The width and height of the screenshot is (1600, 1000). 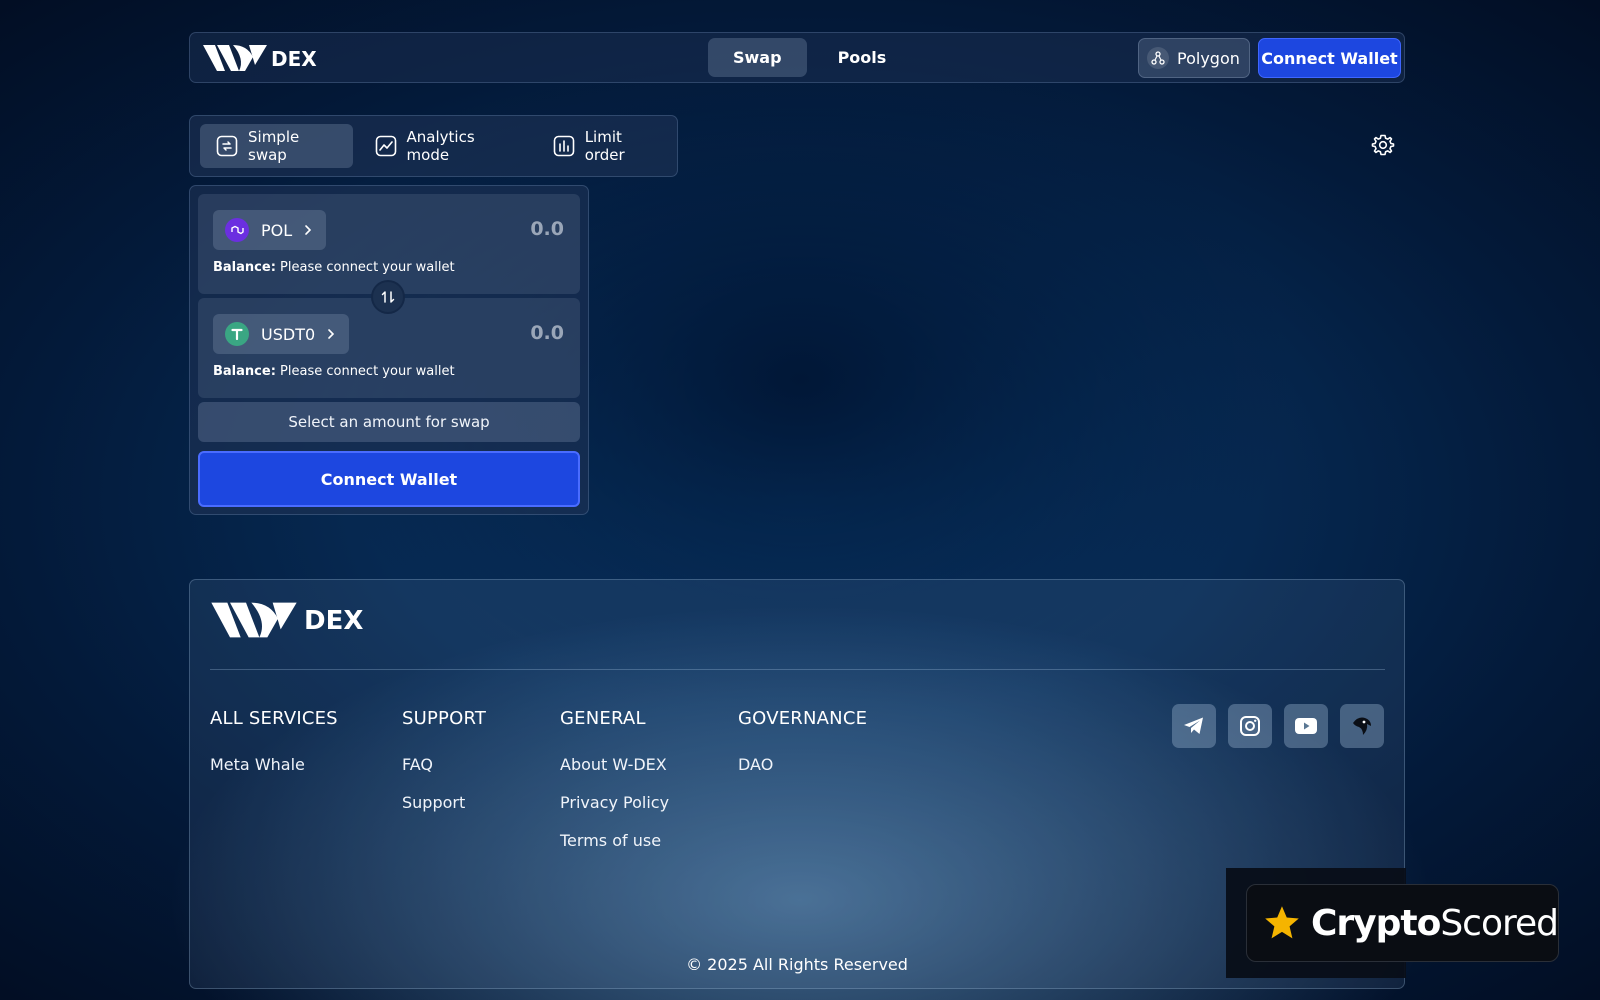 What do you see at coordinates (802, 764) in the screenshot?
I see `footer-link-dao: DAO` at bounding box center [802, 764].